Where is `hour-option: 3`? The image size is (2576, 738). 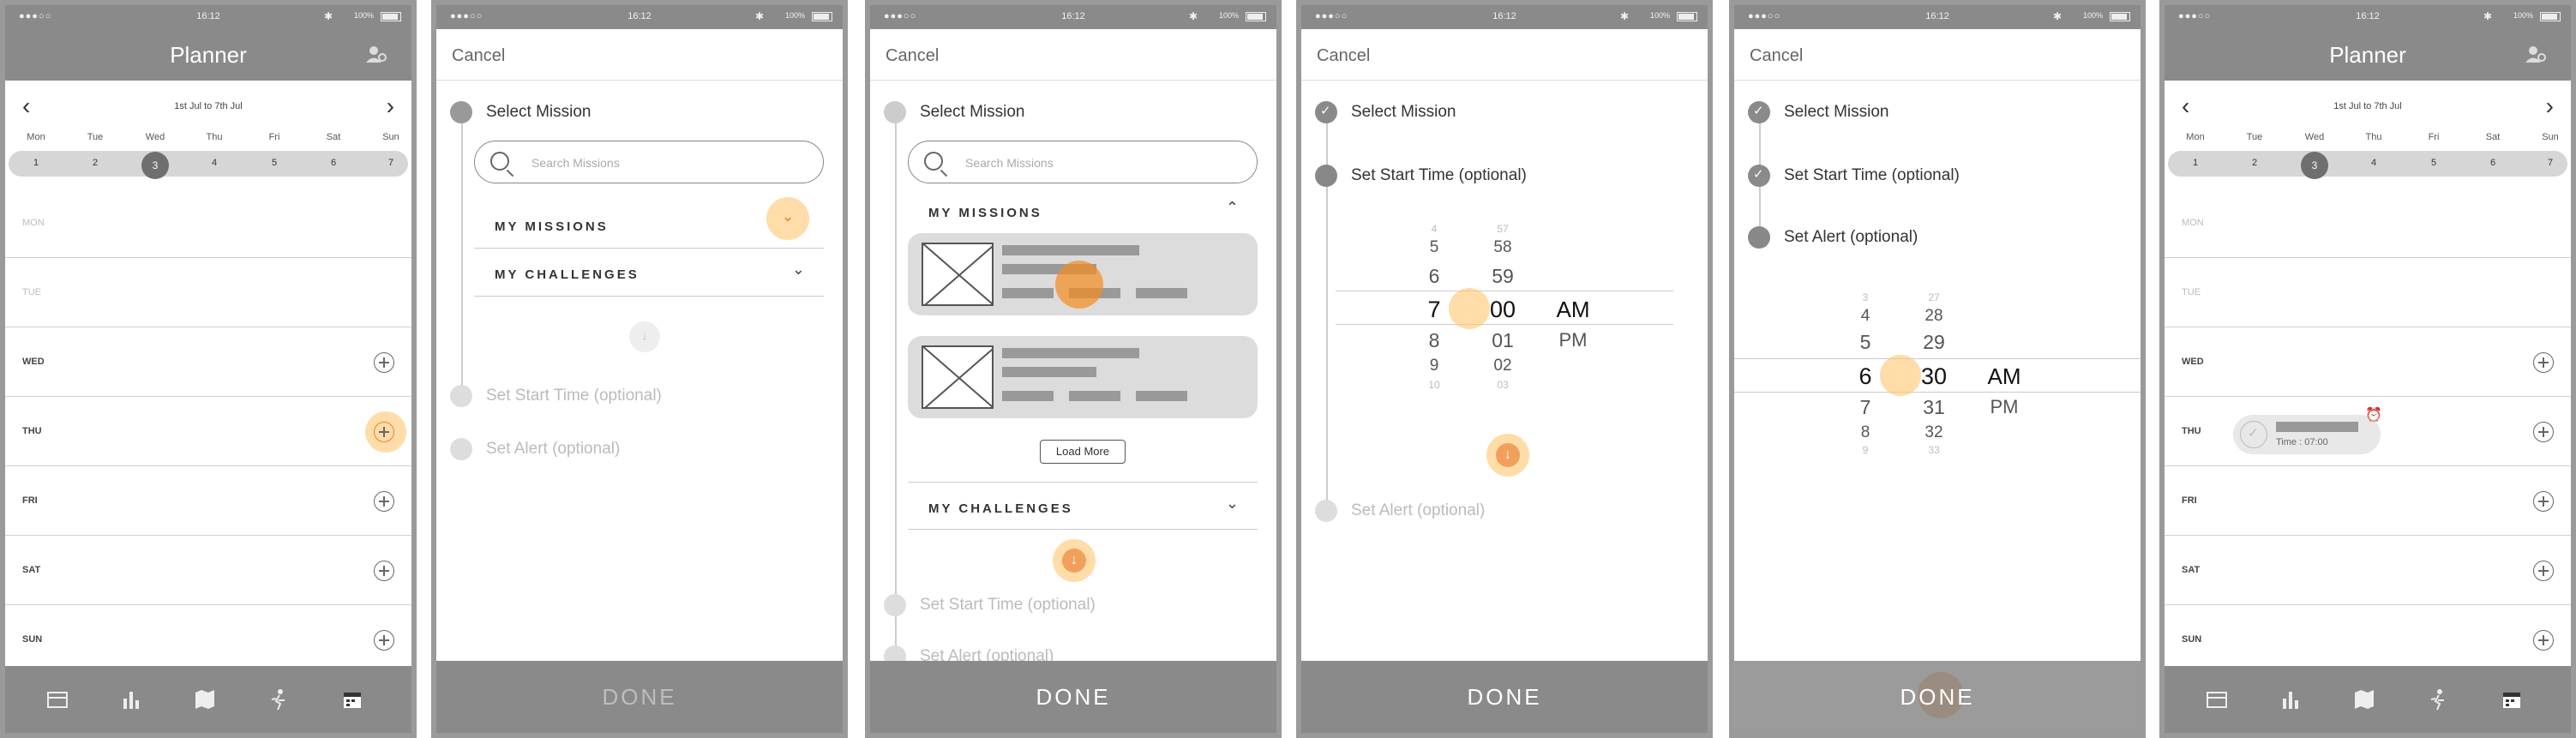
hour-option: 3 is located at coordinates (1865, 297).